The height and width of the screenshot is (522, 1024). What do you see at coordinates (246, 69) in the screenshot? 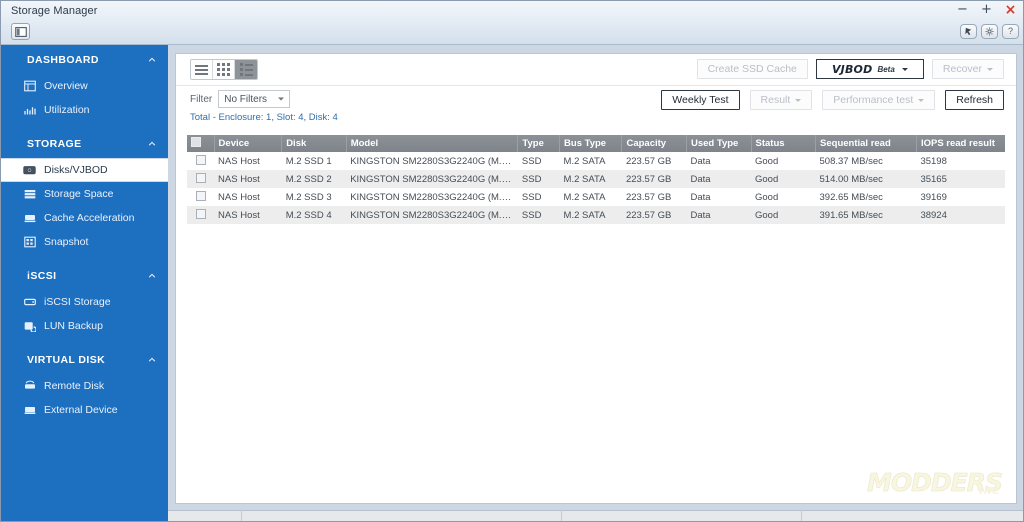
I see `detail-view-button` at bounding box center [246, 69].